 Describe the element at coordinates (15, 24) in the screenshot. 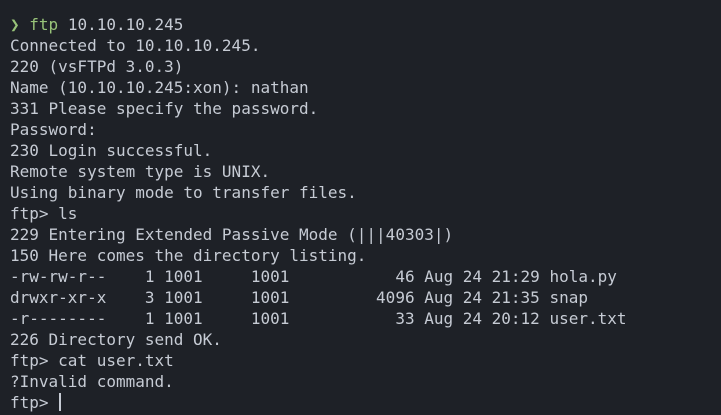

I see `prompt-chevron-icon: ❯` at that location.